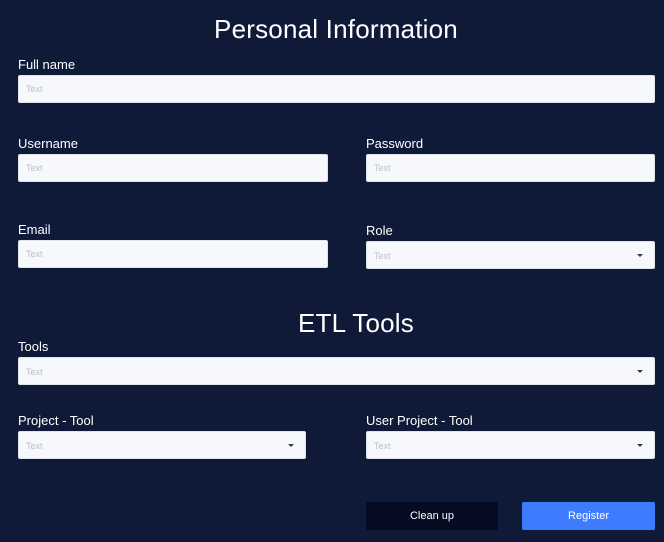  What do you see at coordinates (382, 256) in the screenshot?
I see `role-select-value: Text` at bounding box center [382, 256].